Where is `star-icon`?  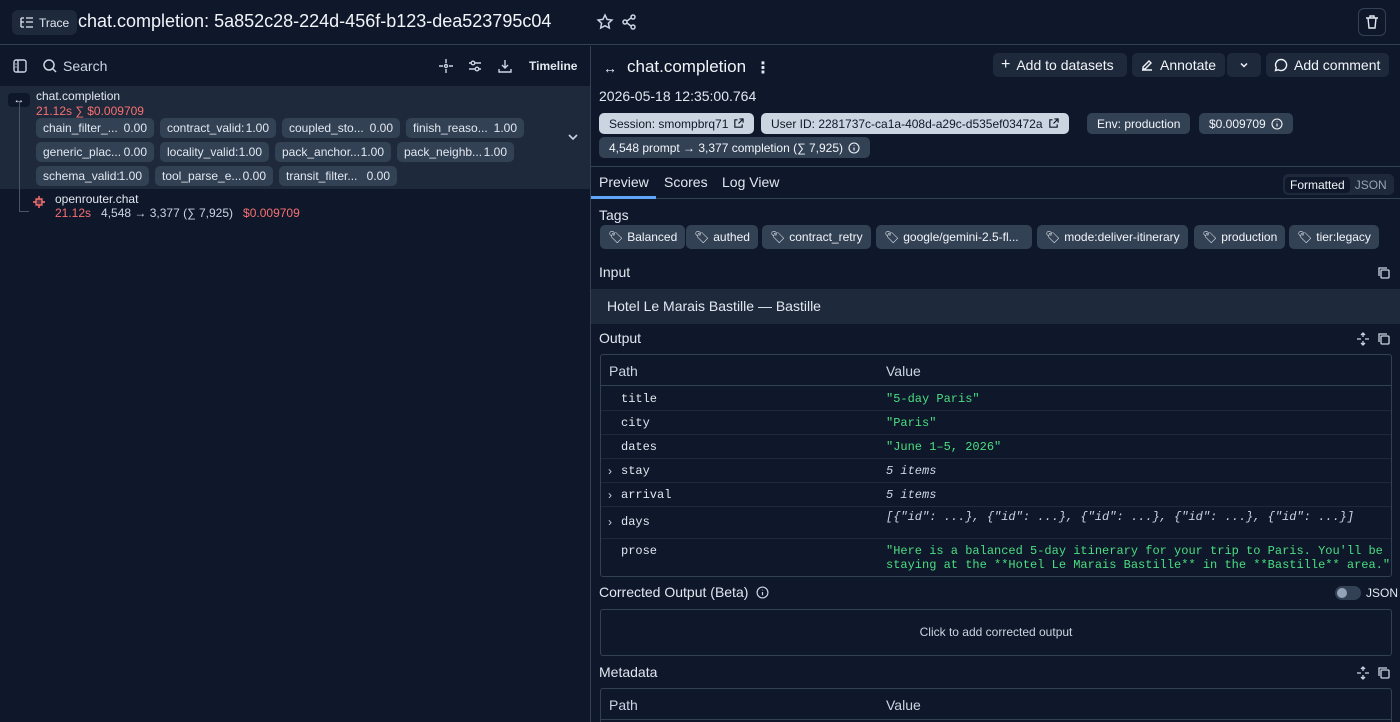
star-icon is located at coordinates (605, 22).